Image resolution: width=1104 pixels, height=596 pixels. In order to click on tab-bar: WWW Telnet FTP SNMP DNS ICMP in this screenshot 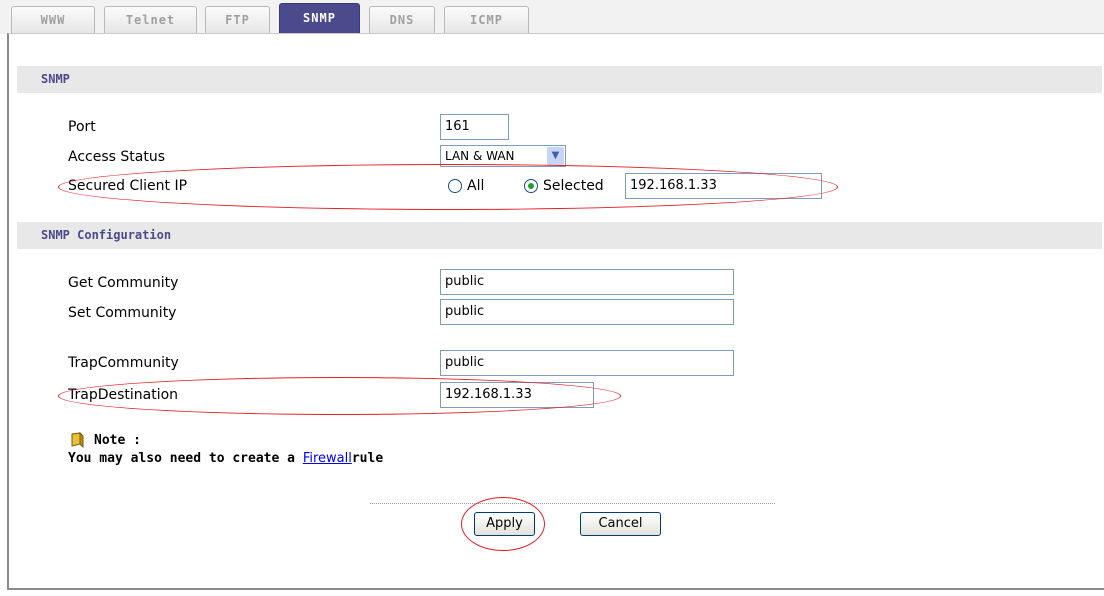, I will do `click(552, 17)`.